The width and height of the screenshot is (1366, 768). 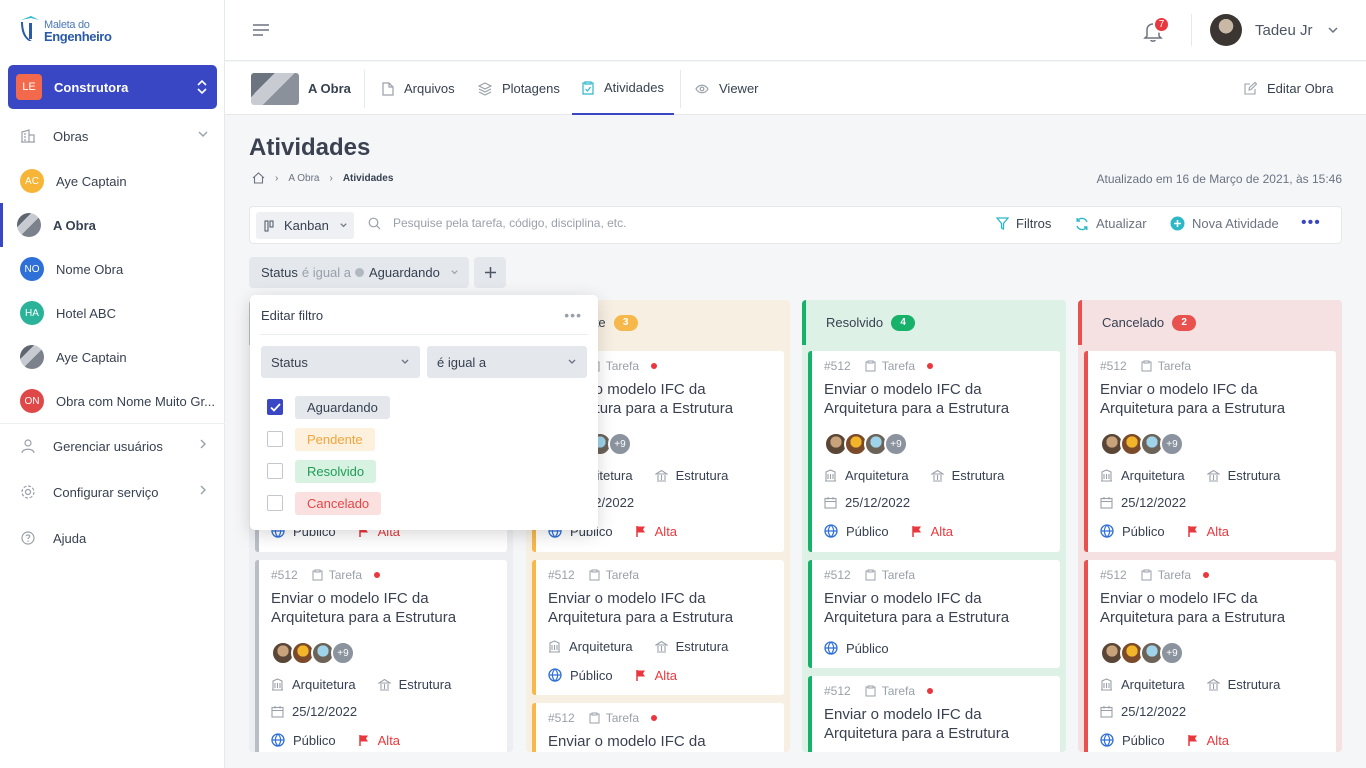 What do you see at coordinates (340, 362) in the screenshot?
I see `filter-field-select: Status` at bounding box center [340, 362].